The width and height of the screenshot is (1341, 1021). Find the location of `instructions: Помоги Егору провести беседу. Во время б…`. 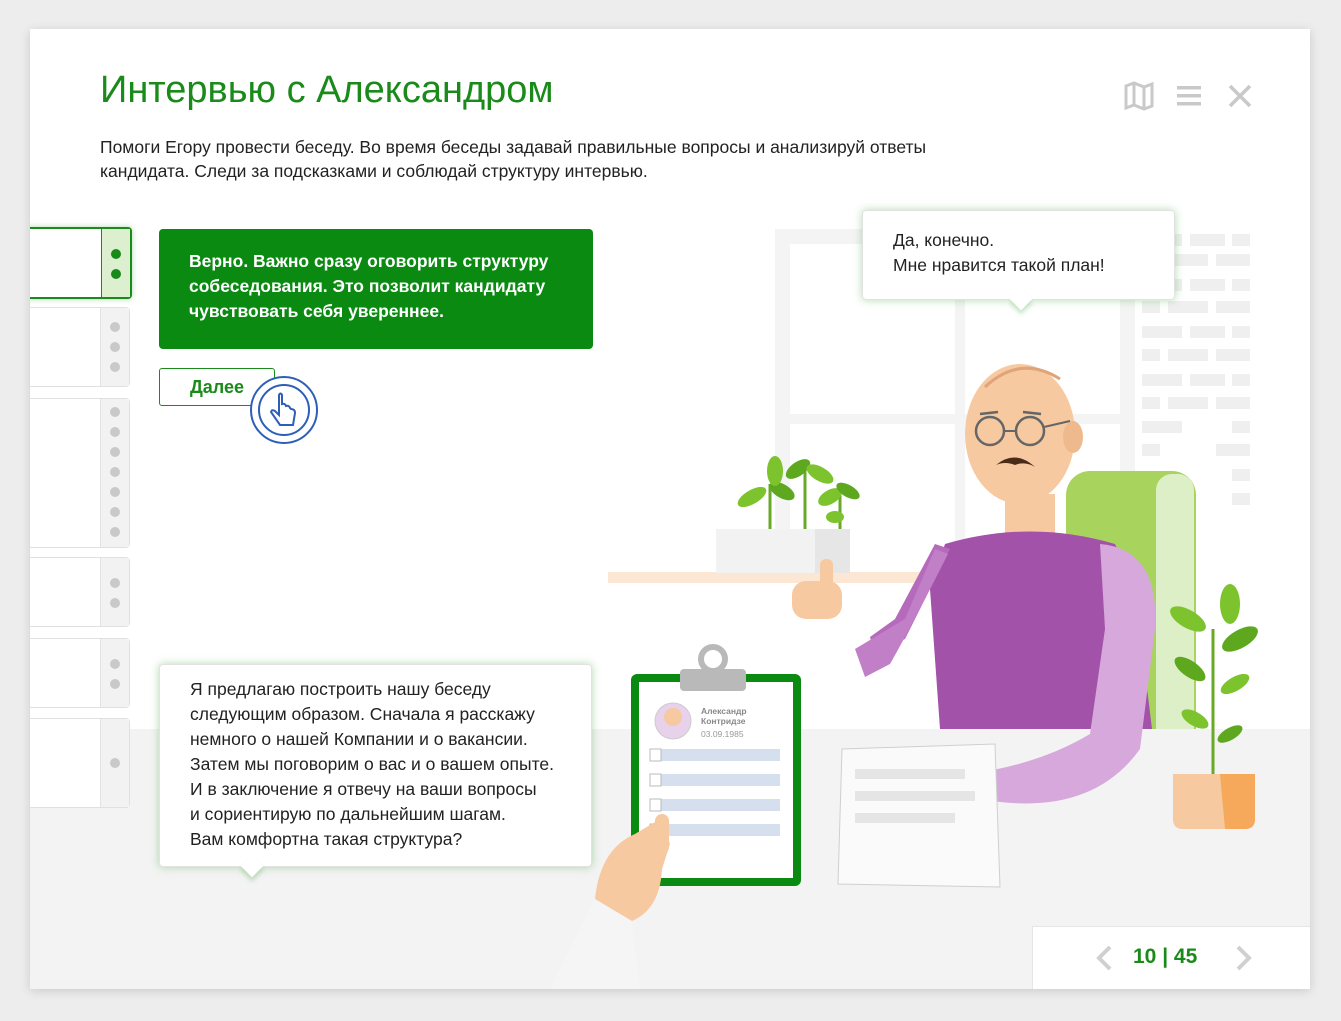

instructions: Помоги Егору провести беседу. Во время б… is located at coordinates (513, 159).